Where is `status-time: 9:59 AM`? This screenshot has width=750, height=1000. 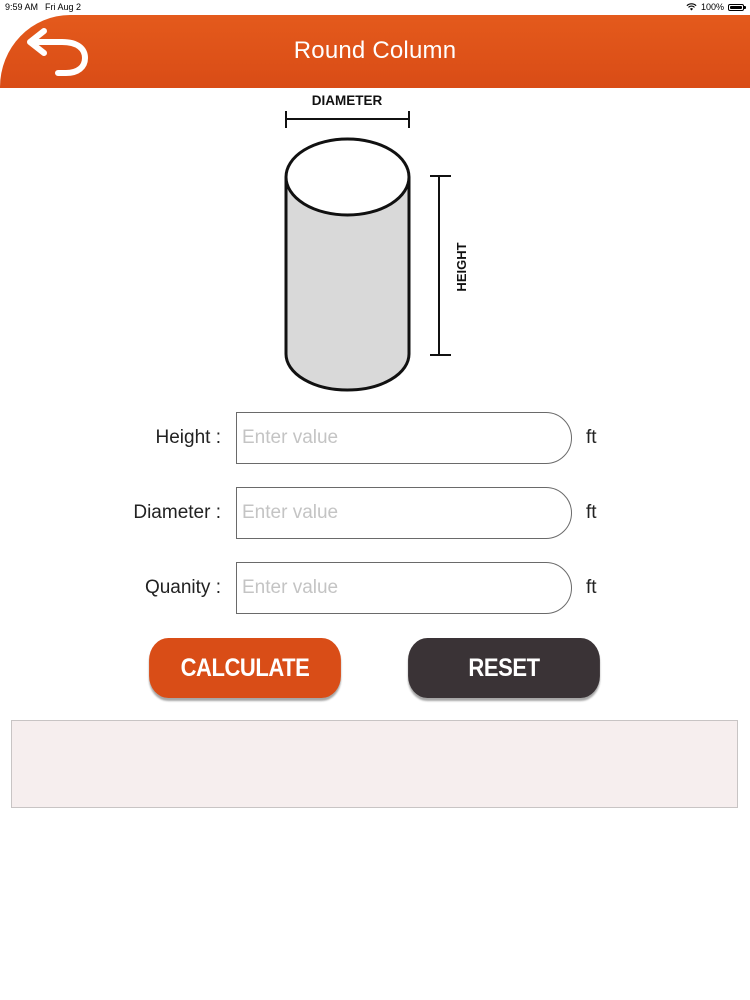 status-time: 9:59 AM is located at coordinates (22, 7).